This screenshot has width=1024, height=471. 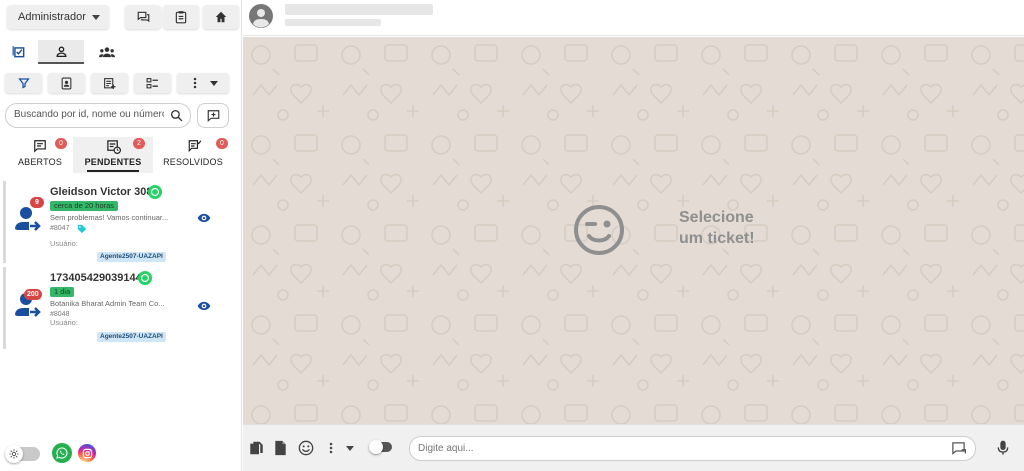 I want to click on empty-state-text: Selecione um ticket!, so click(x=717, y=228).